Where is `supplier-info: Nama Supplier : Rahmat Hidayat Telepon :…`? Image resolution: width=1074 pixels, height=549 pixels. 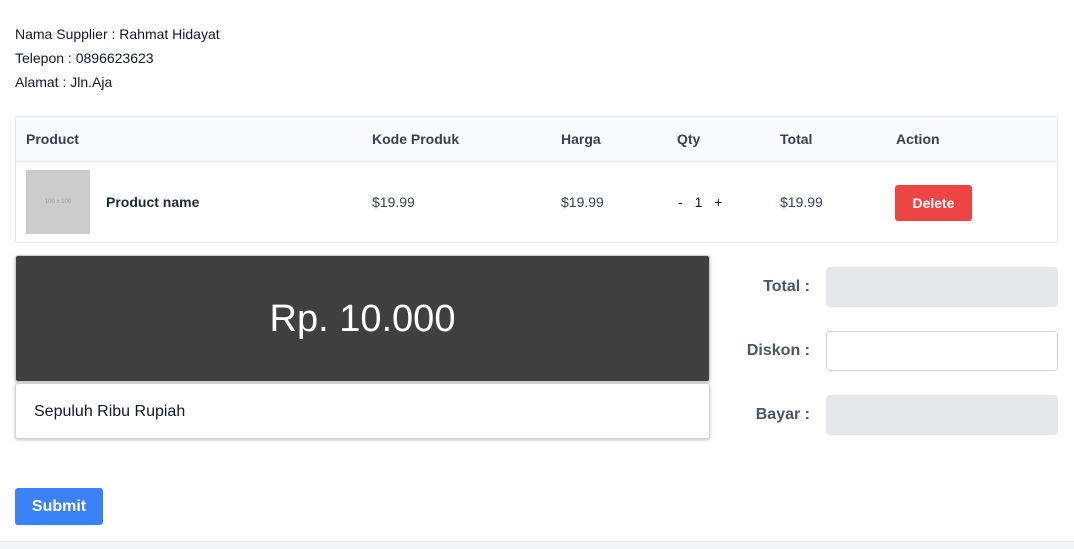
supplier-info: Nama Supplier : Rahmat Hidayat Telepon :… is located at coordinates (117, 58).